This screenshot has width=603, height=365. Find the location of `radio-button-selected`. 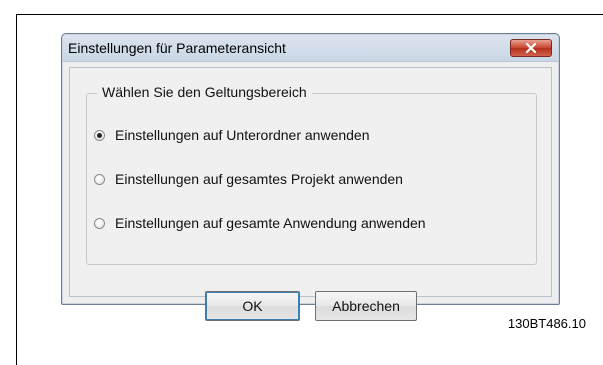

radio-button-selected is located at coordinates (99, 135).